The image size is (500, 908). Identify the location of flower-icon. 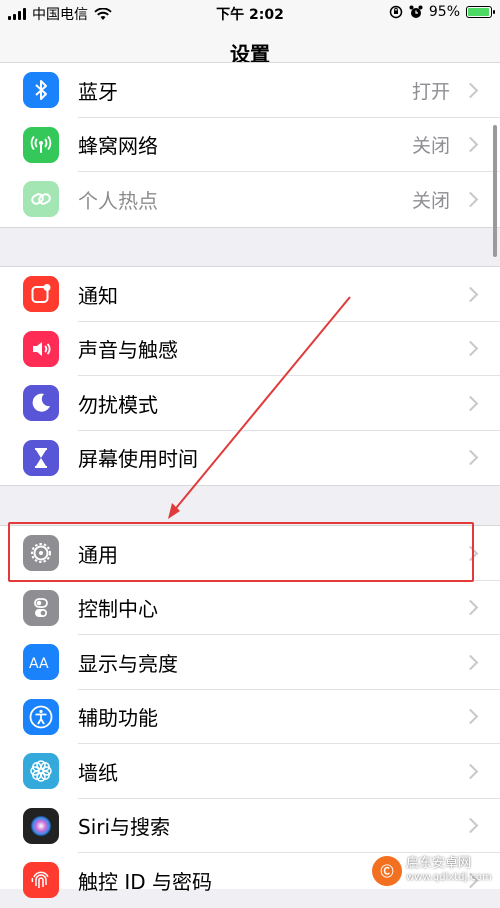
(41, 771).